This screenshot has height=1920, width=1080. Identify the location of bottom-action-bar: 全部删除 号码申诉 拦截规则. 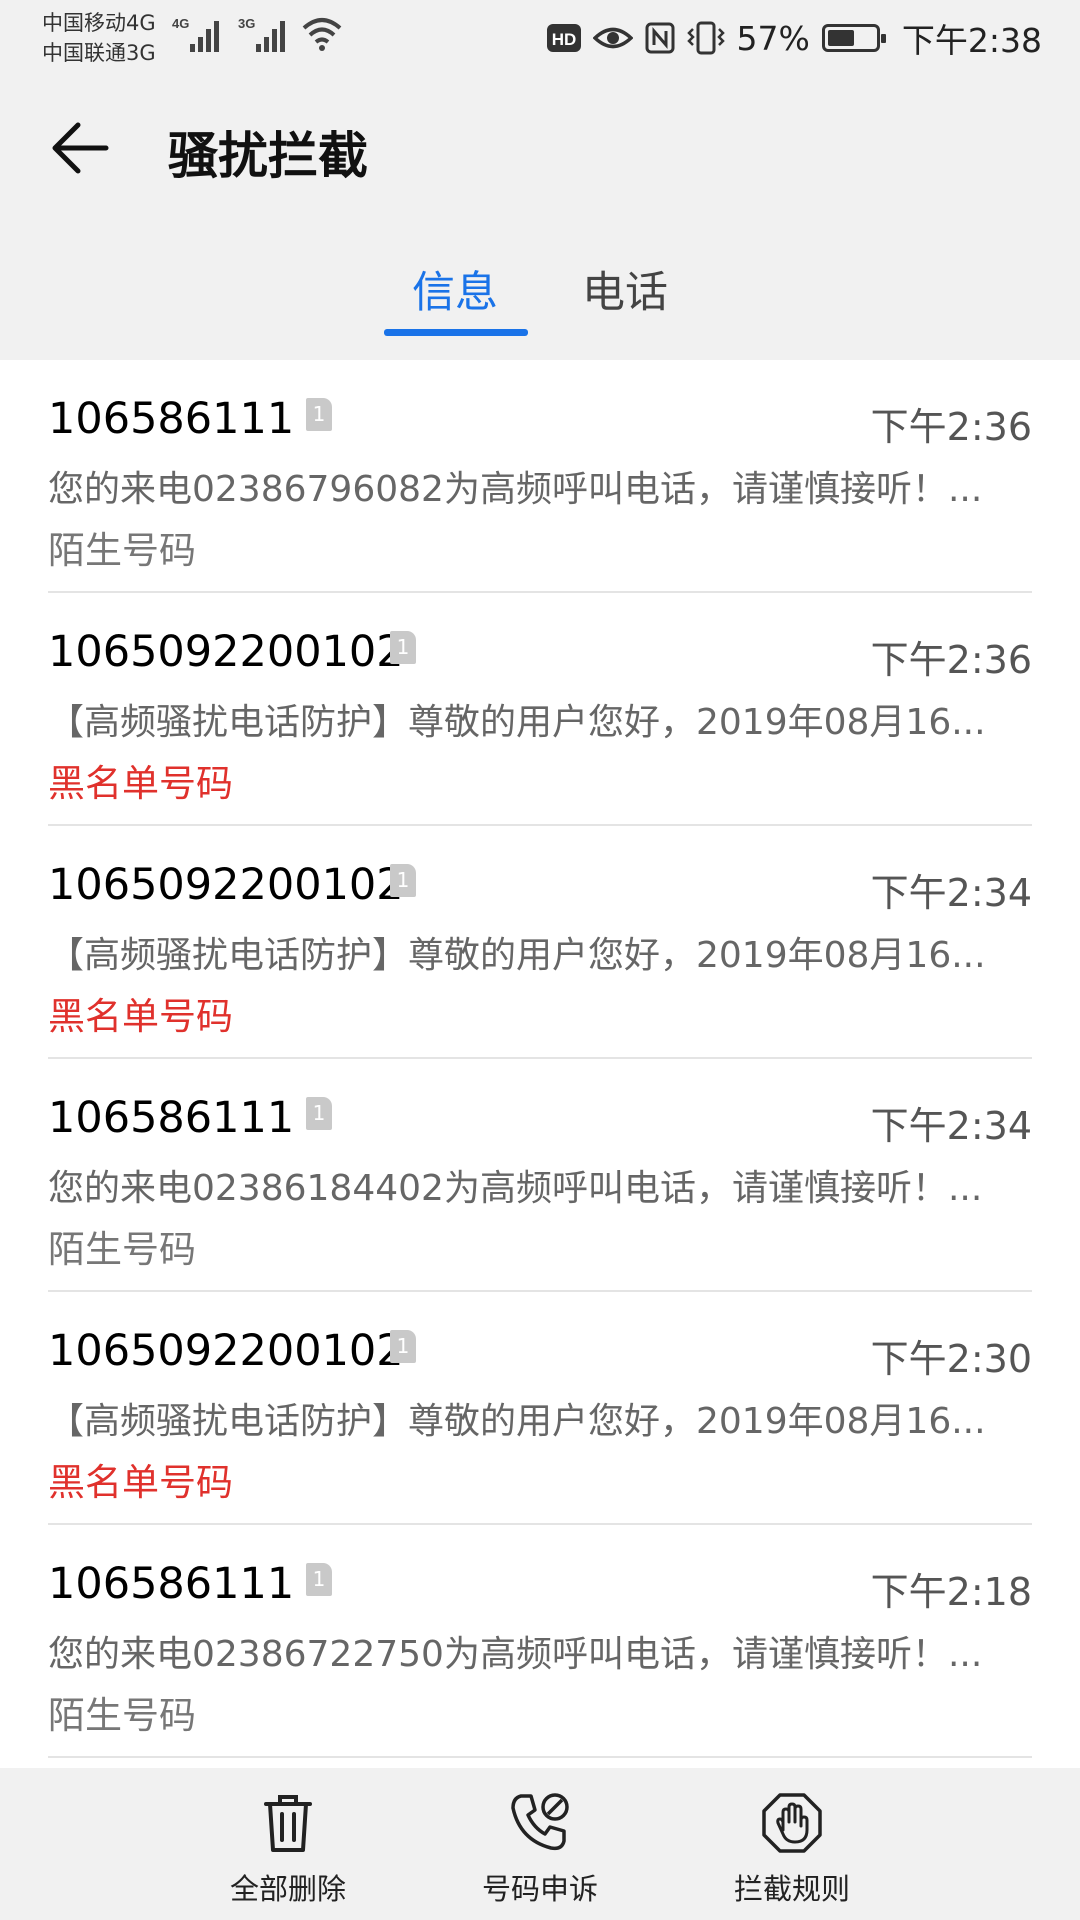
(540, 1844).